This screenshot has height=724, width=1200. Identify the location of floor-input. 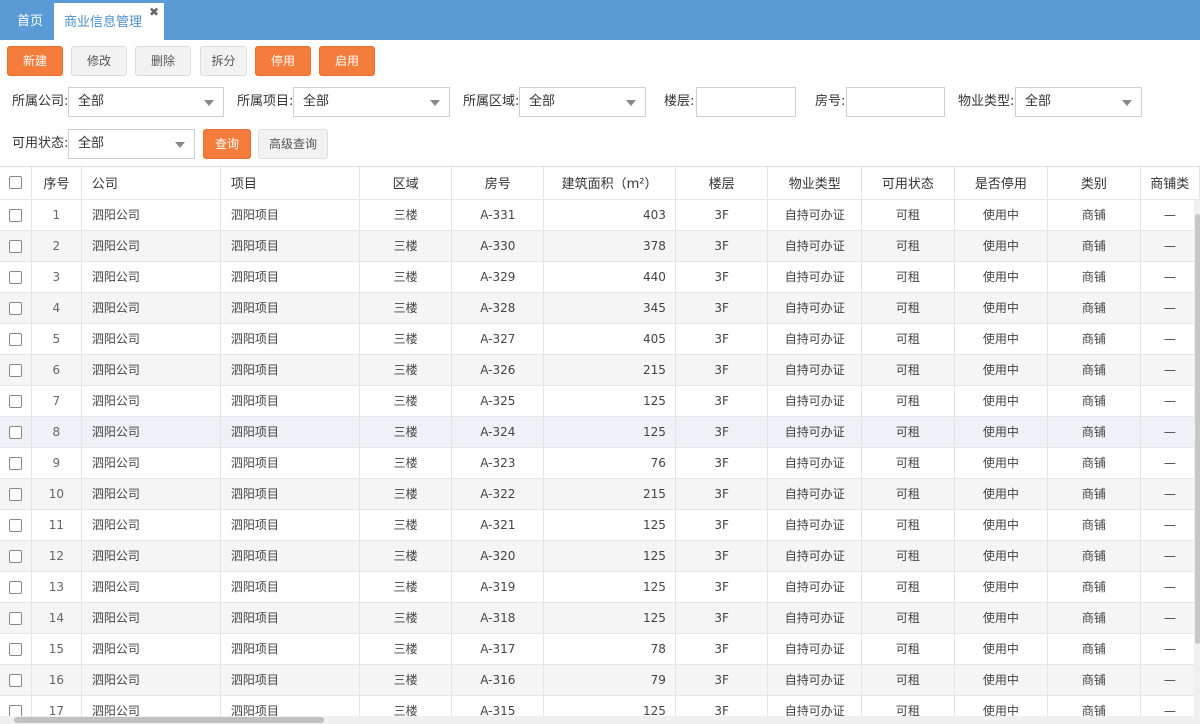
(746, 102).